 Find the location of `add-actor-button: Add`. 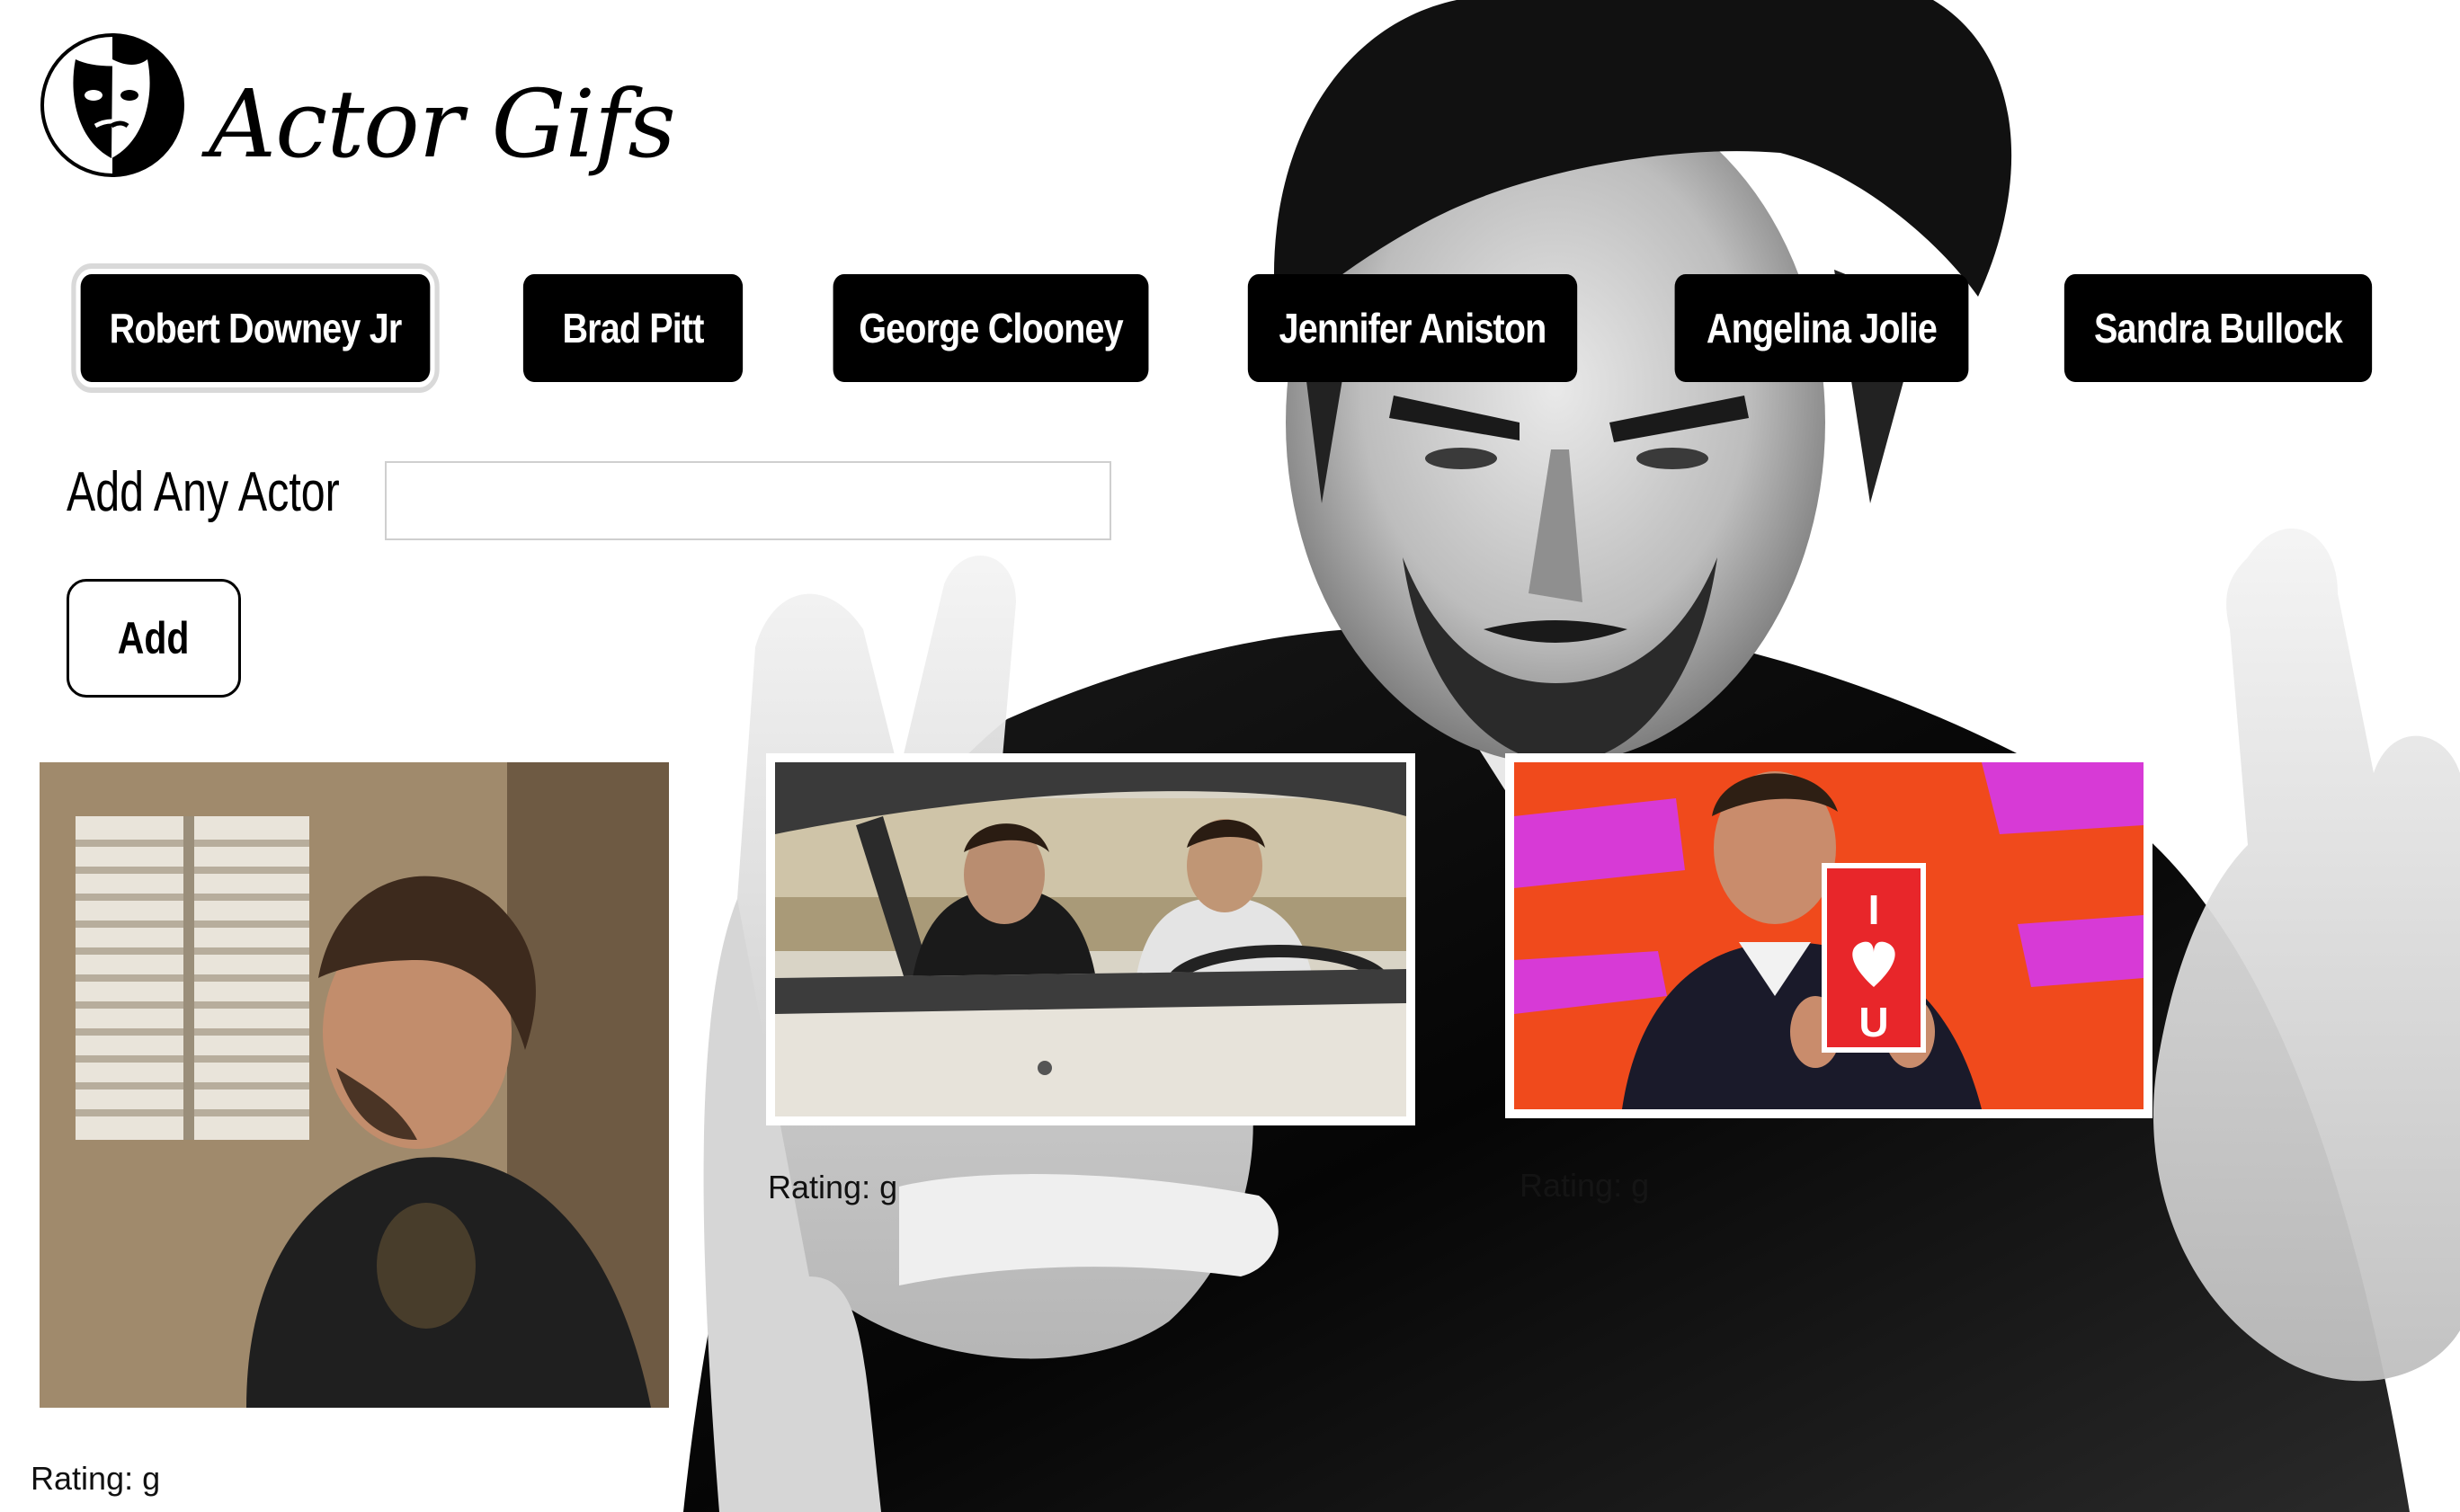

add-actor-button: Add is located at coordinates (154, 638).